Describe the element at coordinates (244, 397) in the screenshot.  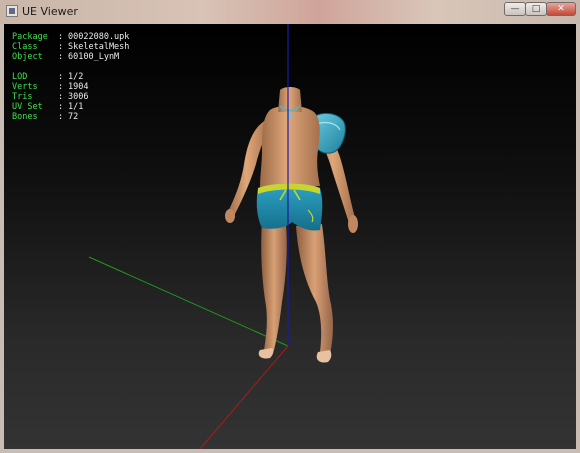
I see `x-axis-line` at that location.